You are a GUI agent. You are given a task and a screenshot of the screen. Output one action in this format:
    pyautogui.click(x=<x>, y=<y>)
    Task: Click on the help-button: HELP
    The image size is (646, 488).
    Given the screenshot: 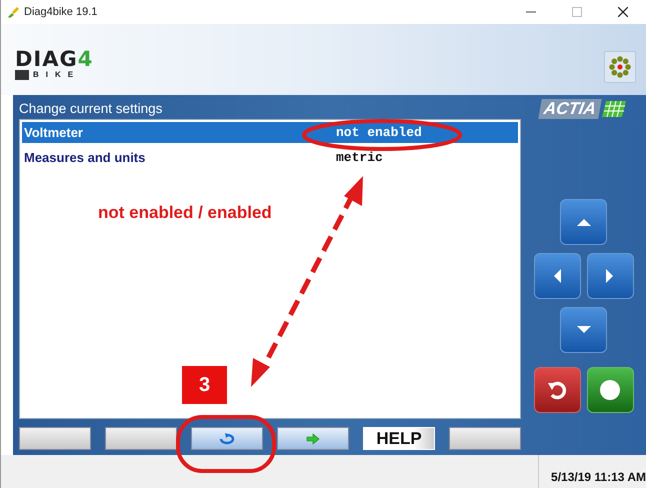 What is the action you would take?
    pyautogui.click(x=399, y=438)
    